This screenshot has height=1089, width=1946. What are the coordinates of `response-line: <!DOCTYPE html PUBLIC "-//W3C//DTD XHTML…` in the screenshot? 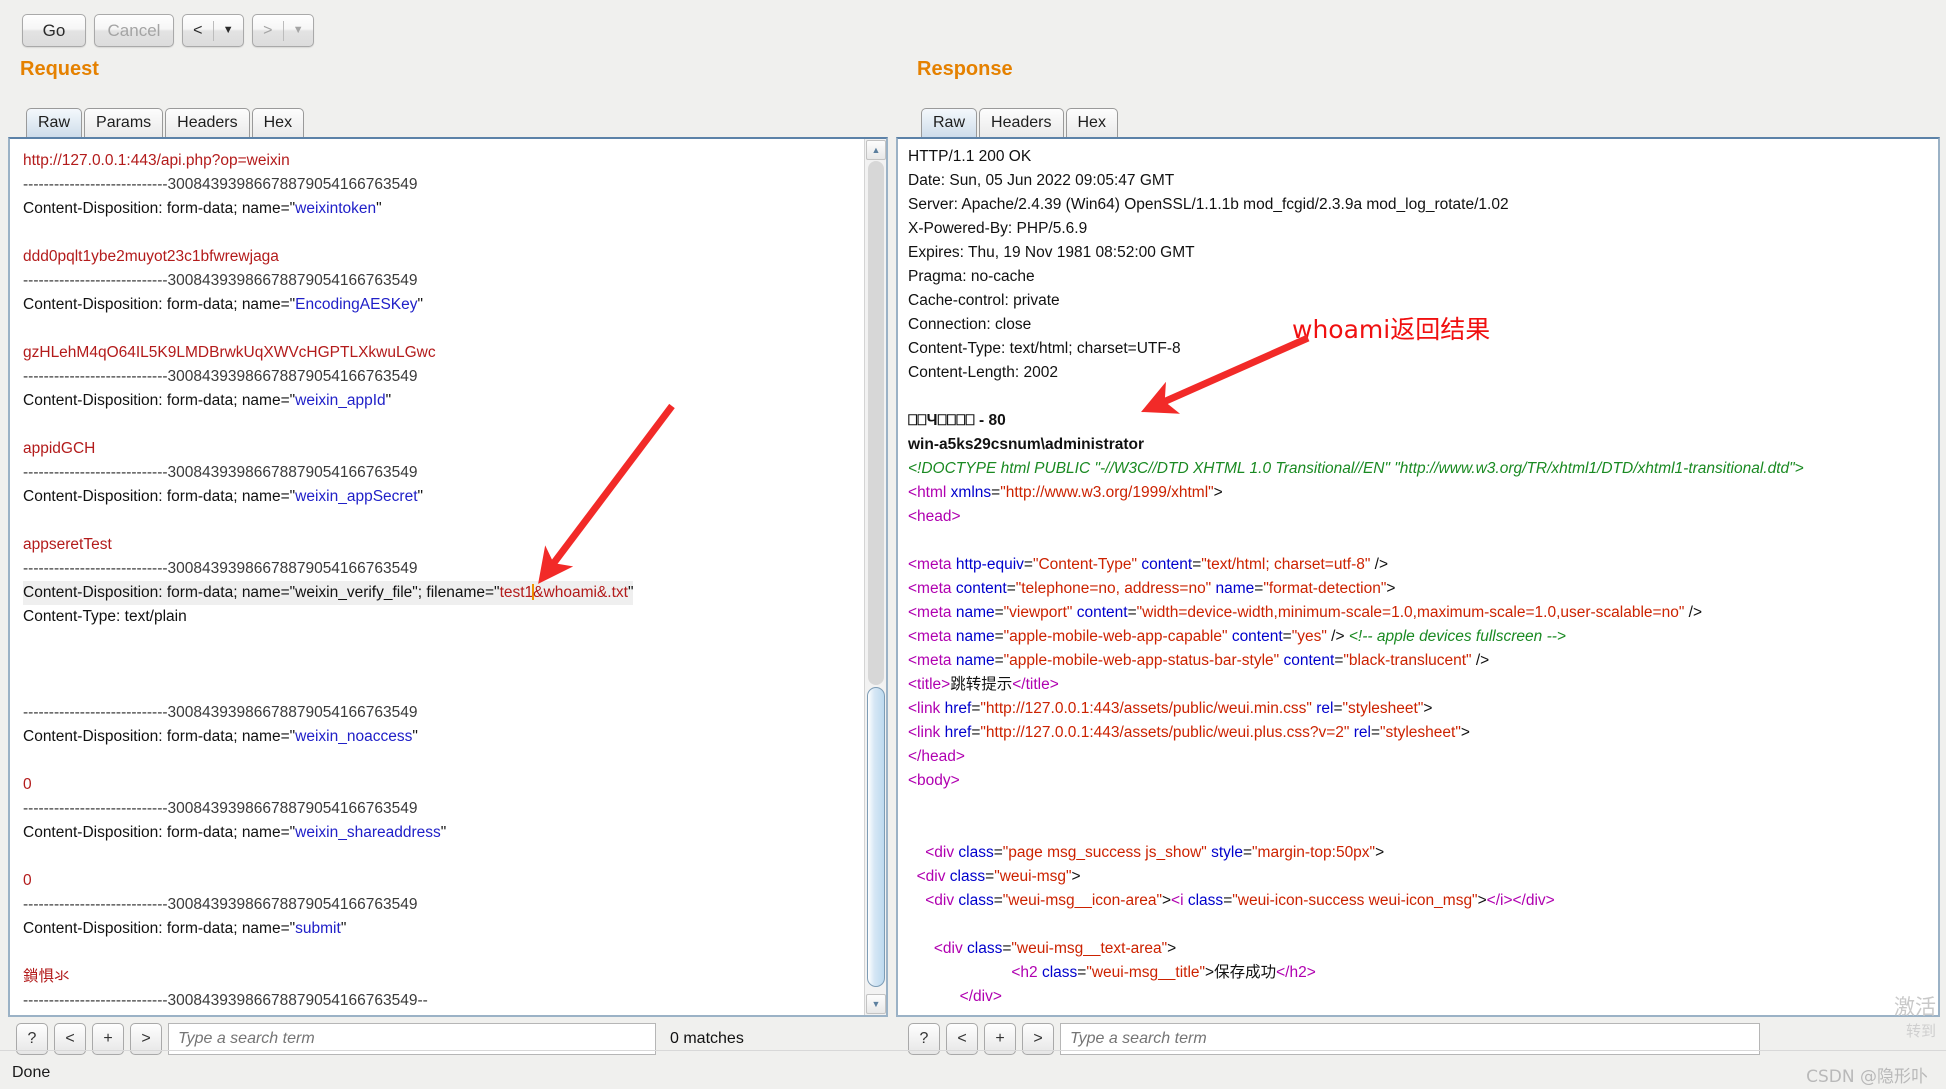 It's located at (1356, 468).